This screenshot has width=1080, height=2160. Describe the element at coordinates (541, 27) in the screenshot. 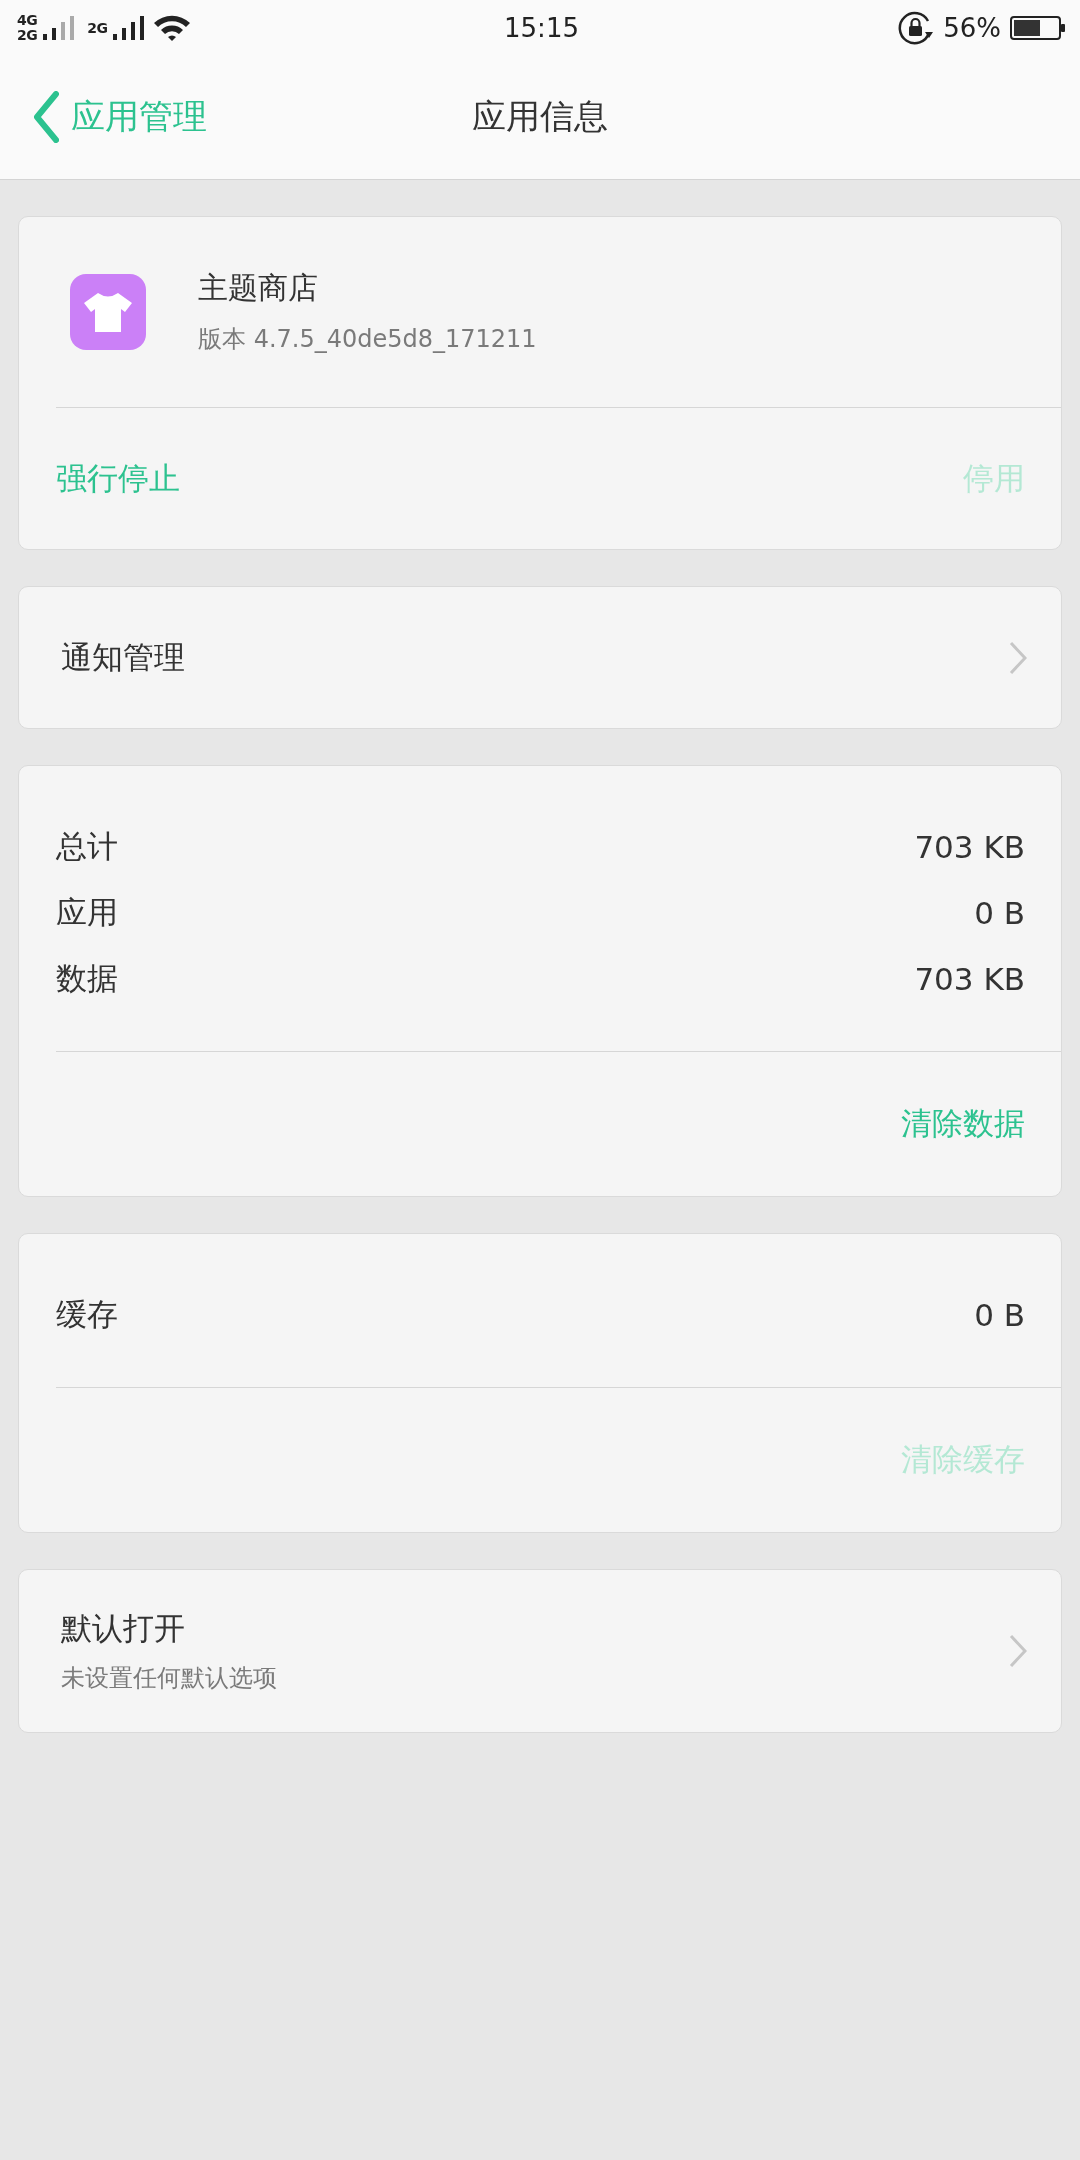

I see `status-time: 15:15` at that location.